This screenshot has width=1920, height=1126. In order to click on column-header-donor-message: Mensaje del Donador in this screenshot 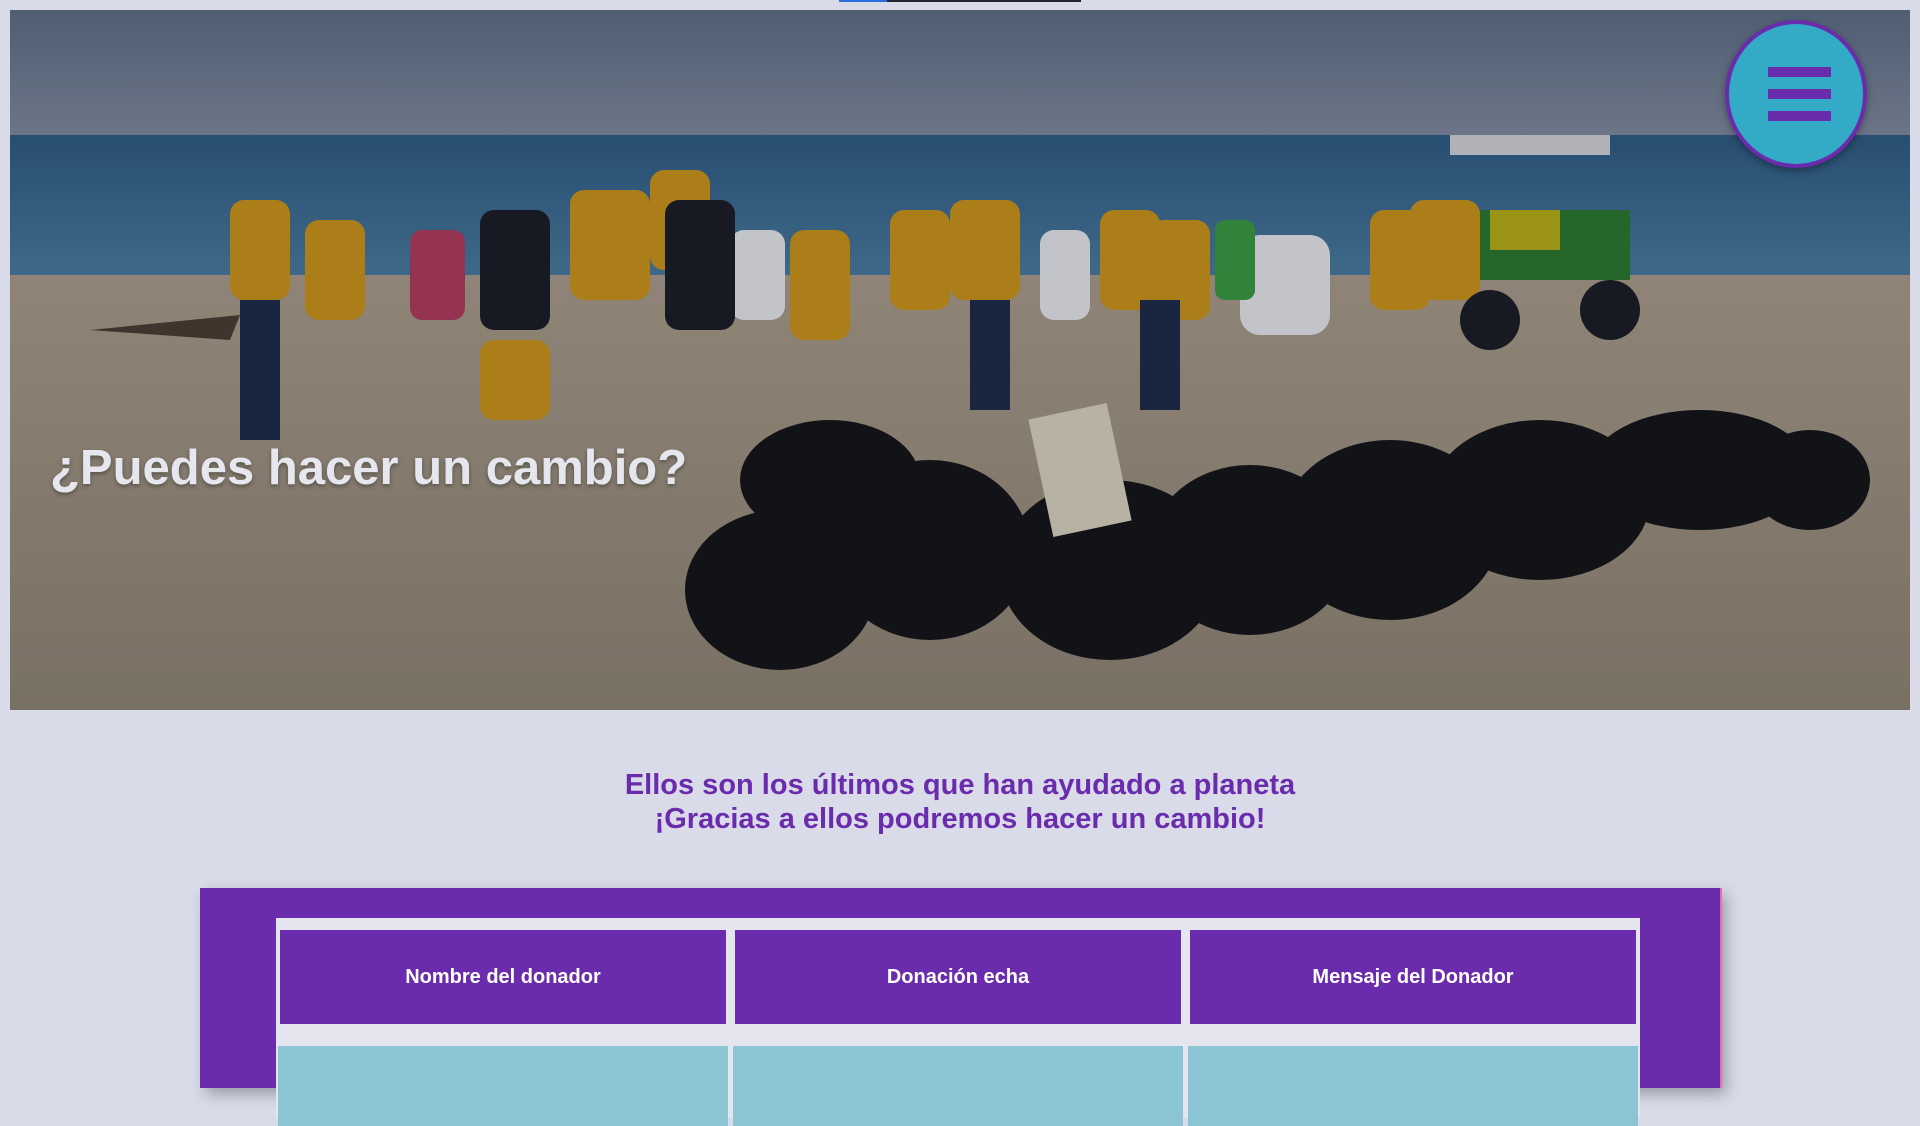, I will do `click(1413, 977)`.